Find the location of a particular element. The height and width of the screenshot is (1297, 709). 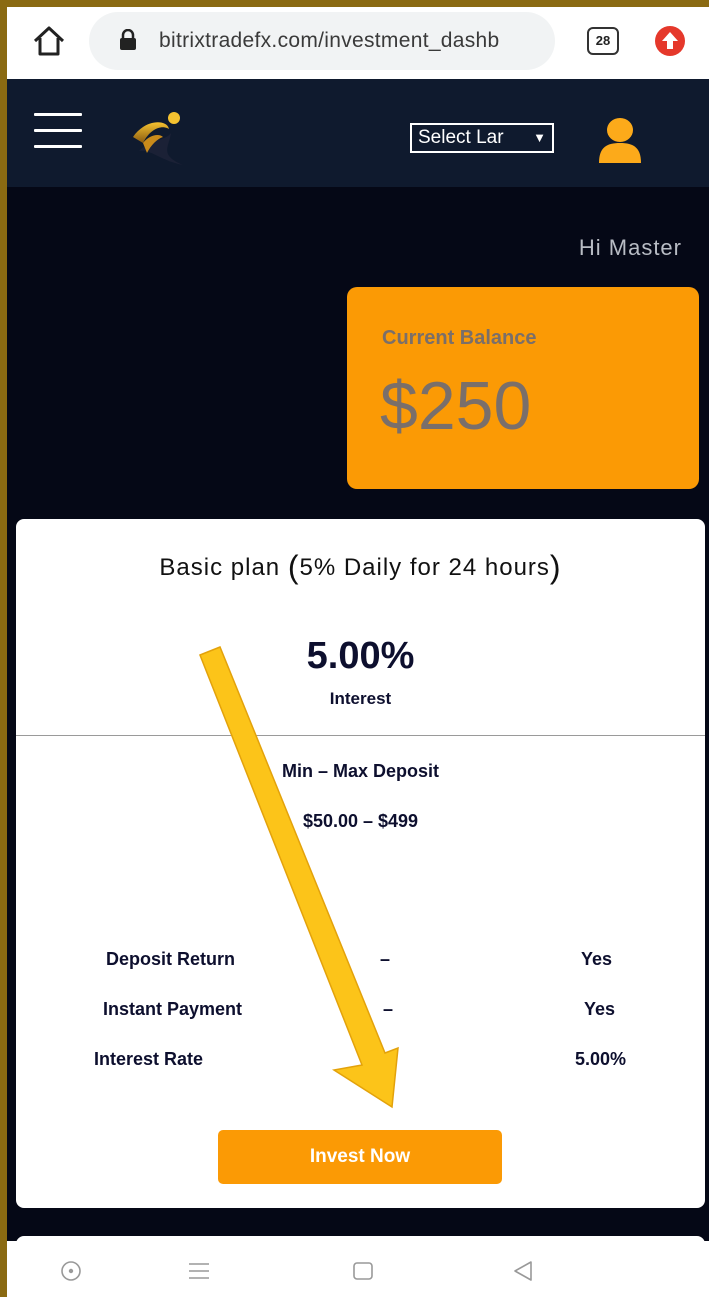

system-nav-bar is located at coordinates (358, 1269).